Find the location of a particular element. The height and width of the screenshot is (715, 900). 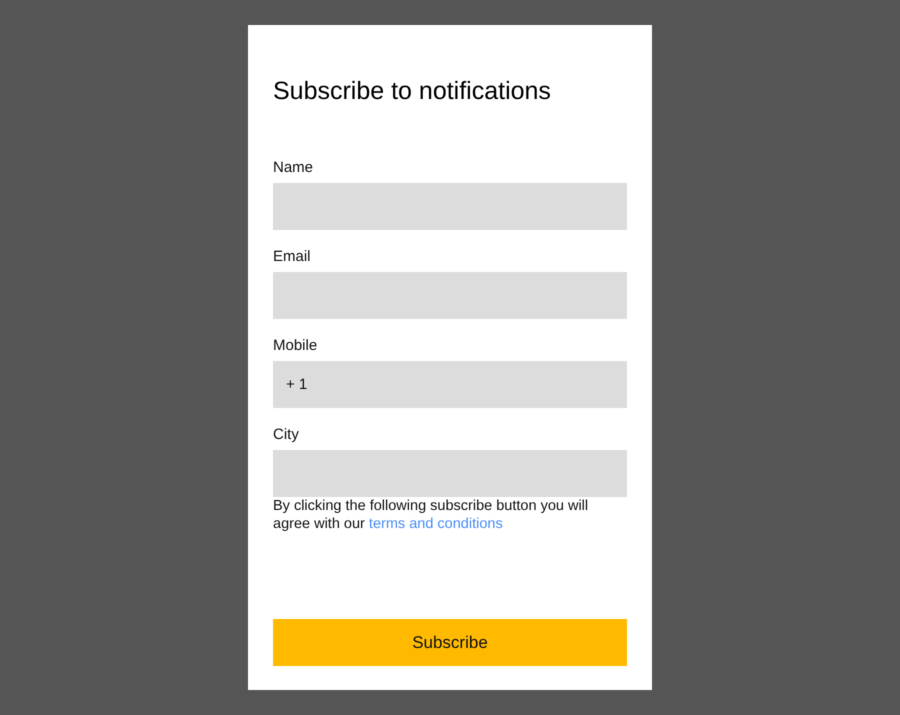

form-title: Subscribe to notifications is located at coordinates (412, 91).